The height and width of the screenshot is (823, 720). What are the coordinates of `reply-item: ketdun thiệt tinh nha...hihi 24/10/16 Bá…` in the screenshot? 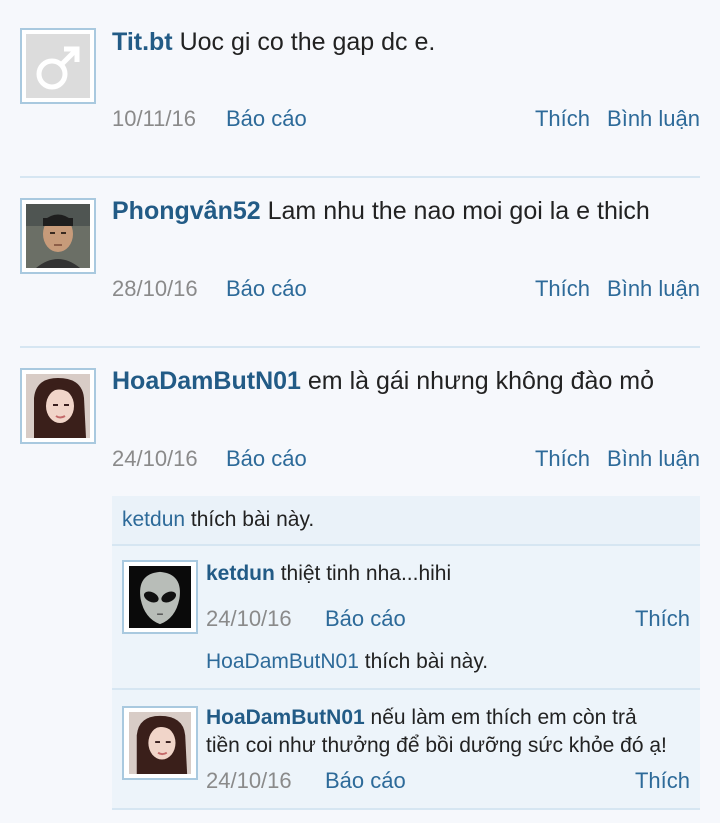 It's located at (406, 617).